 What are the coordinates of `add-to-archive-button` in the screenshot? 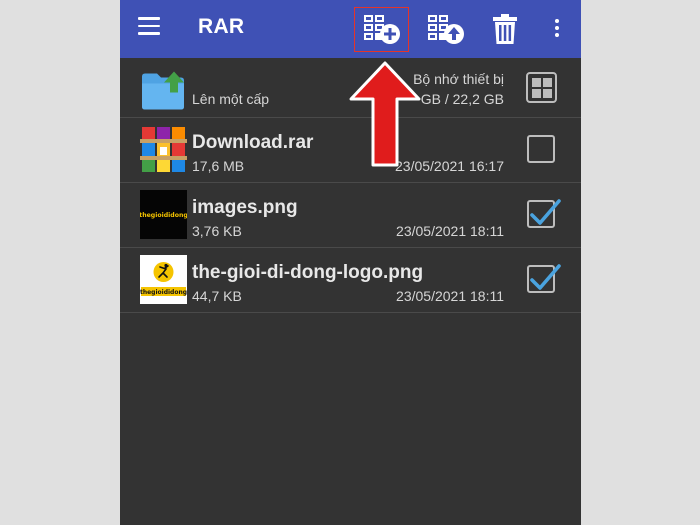 It's located at (381, 29).